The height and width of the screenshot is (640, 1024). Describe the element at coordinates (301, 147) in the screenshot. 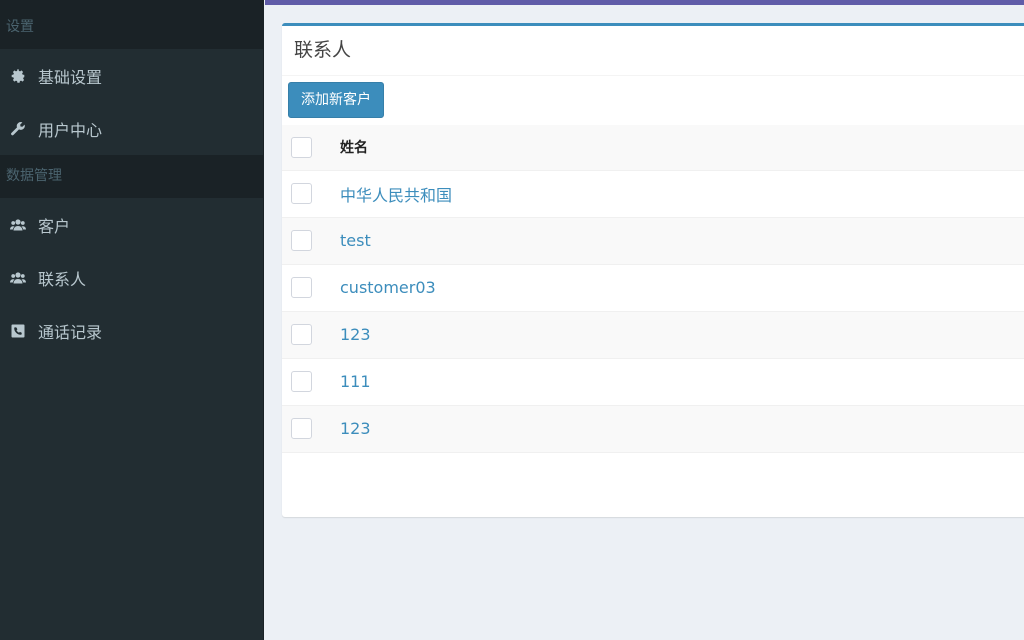

I see `select-all-checkbox` at that location.